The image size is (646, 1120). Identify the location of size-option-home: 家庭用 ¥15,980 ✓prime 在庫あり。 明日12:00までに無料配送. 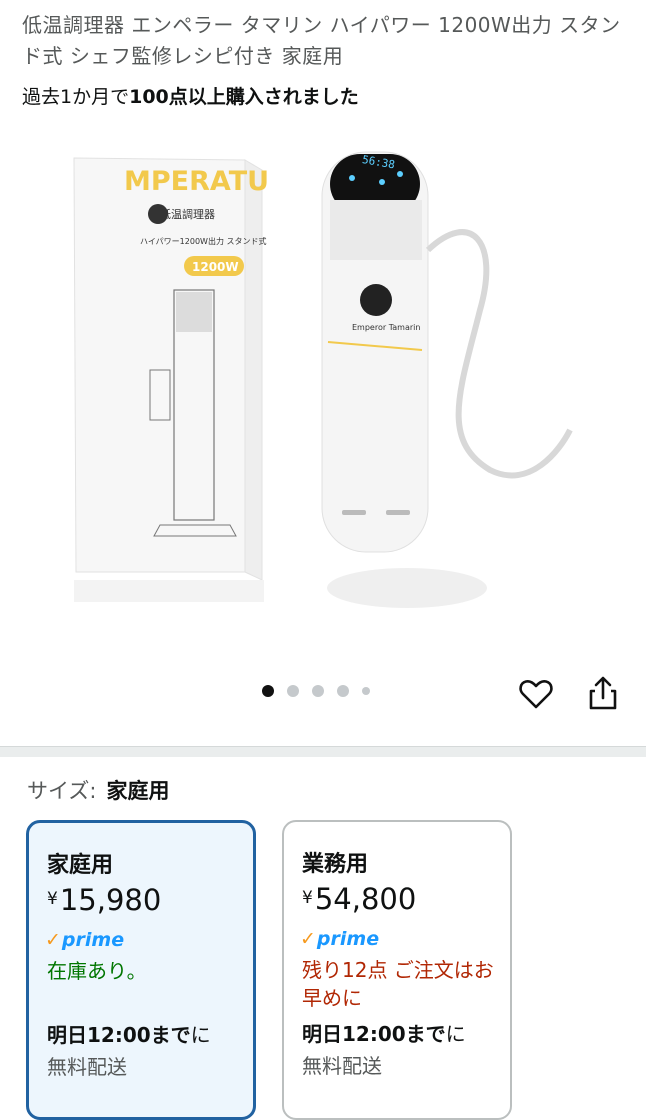
(141, 970).